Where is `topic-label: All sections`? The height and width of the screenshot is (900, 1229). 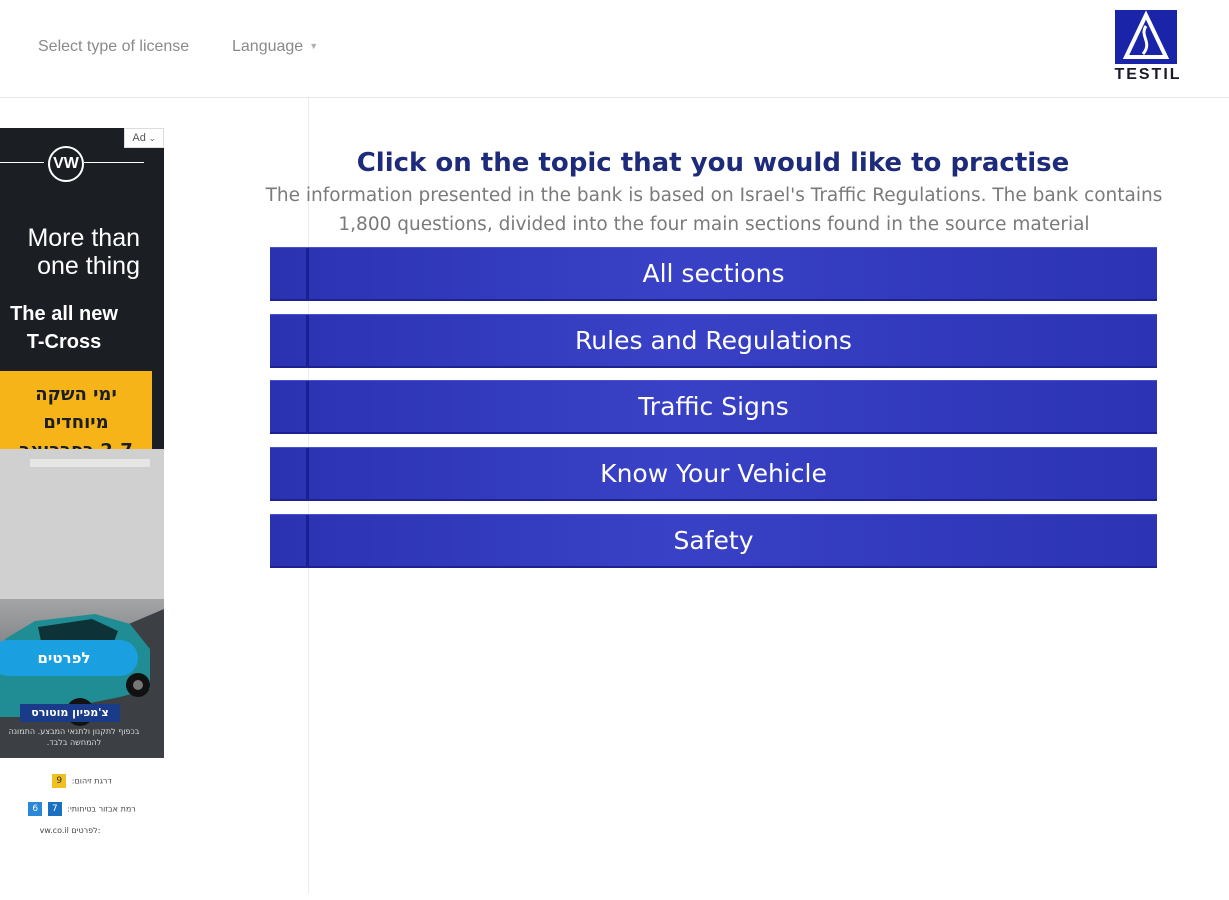 topic-label: All sections is located at coordinates (713, 273).